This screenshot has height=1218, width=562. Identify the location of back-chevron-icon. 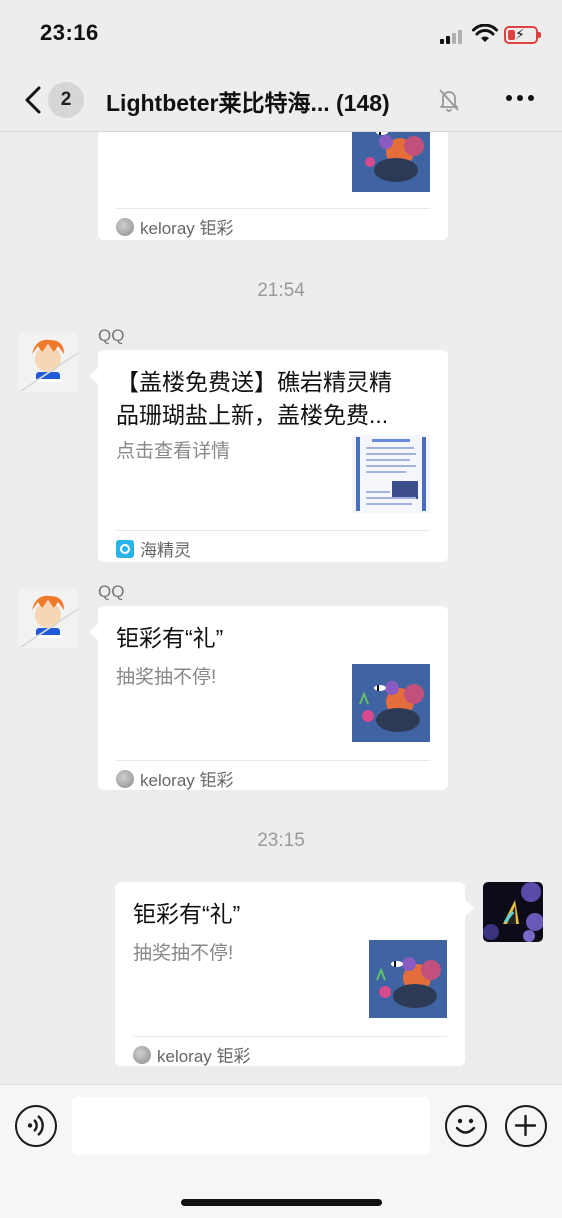
(33, 100).